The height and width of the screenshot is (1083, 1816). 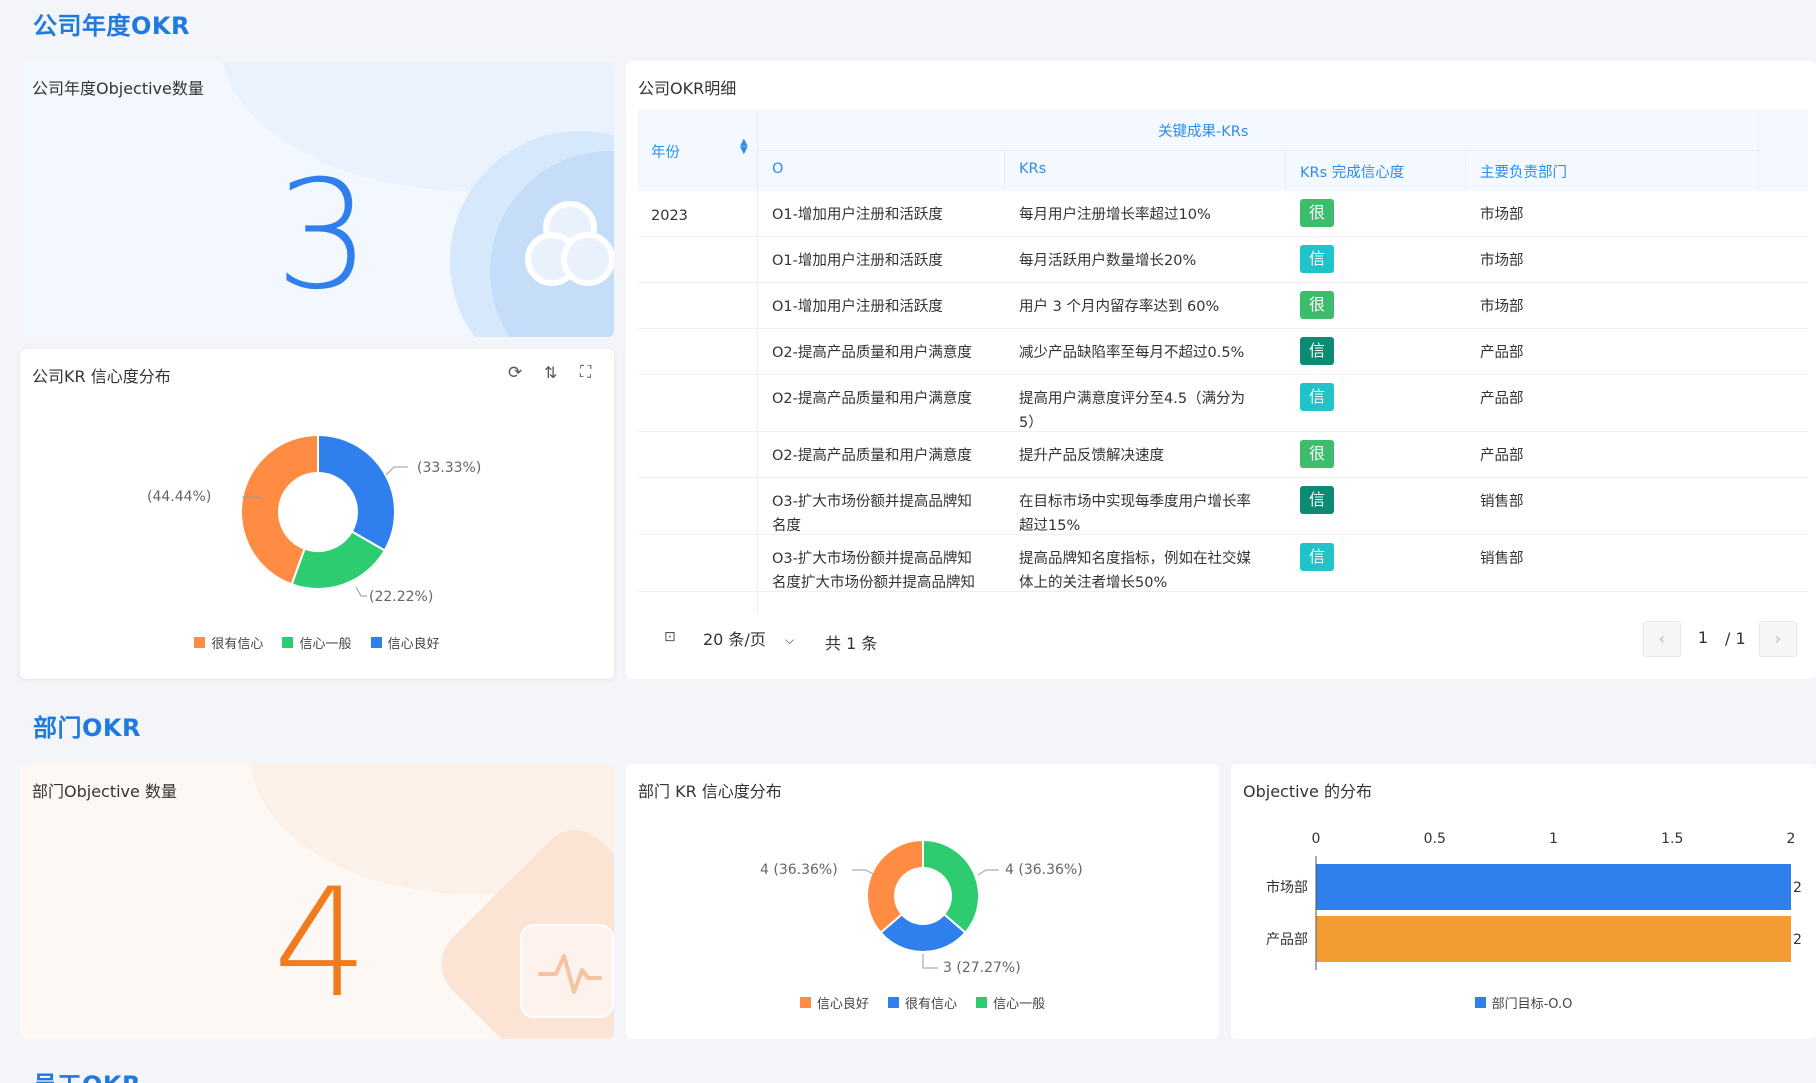 I want to click on sort-caret-icon: ▲ ▼, so click(x=744, y=147).